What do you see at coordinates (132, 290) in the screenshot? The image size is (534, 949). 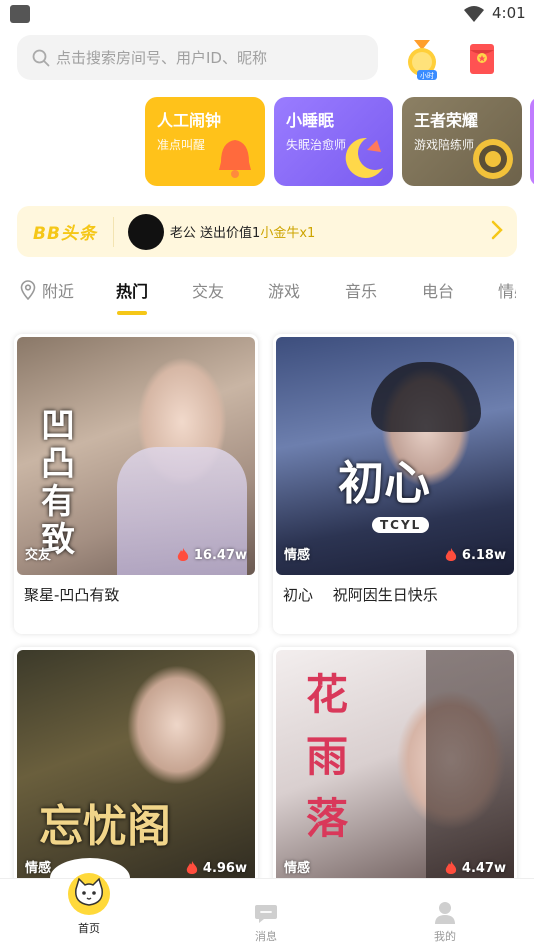 I see `tab-hot: 热门` at bounding box center [132, 290].